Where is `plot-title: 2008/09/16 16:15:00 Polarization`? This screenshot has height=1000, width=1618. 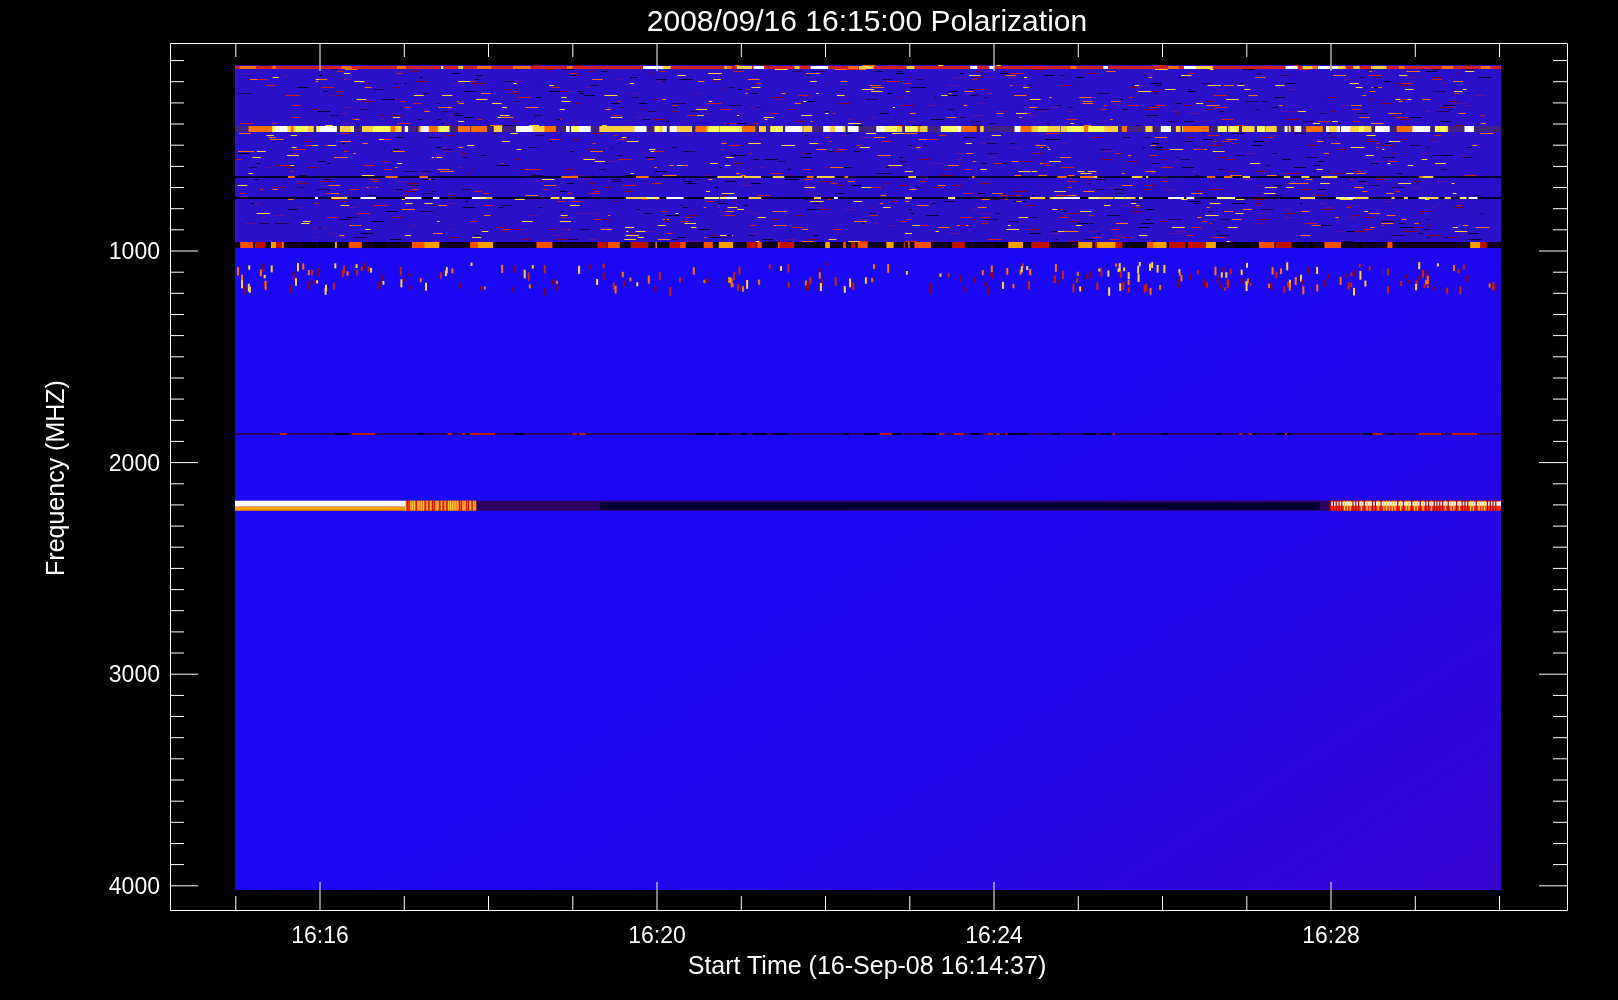
plot-title: 2008/09/16 16:15:00 Polarization is located at coordinates (867, 20).